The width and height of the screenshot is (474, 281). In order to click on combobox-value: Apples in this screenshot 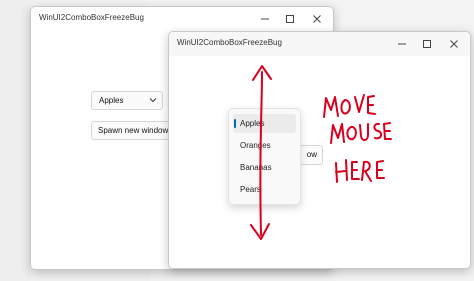, I will do `click(111, 100)`.